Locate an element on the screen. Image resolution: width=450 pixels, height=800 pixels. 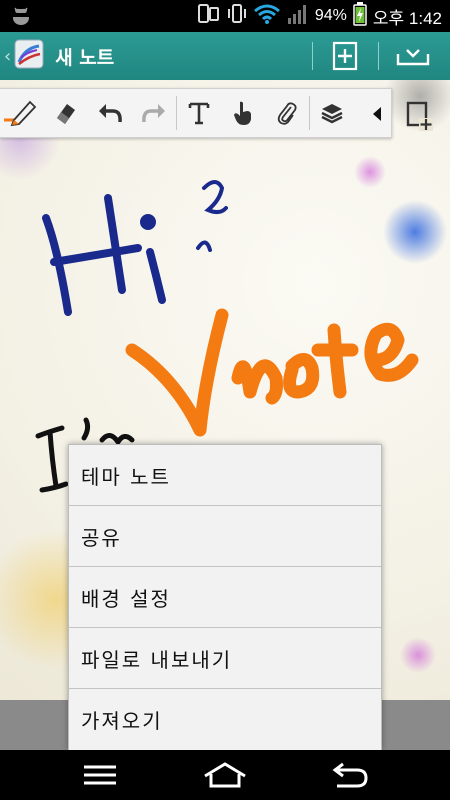
layers-icon is located at coordinates (332, 114).